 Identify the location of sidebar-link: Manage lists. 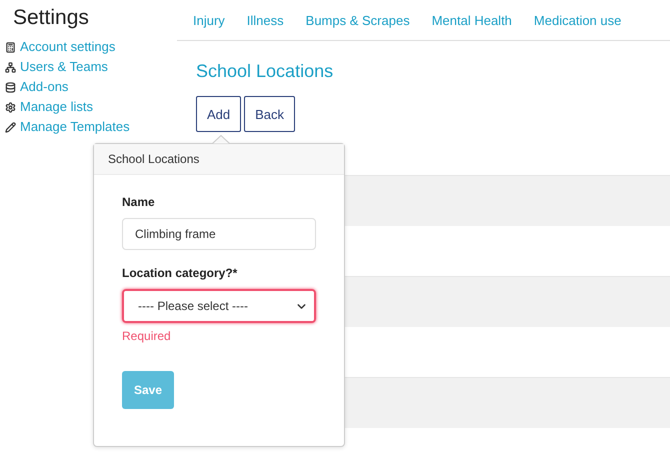
(49, 107).